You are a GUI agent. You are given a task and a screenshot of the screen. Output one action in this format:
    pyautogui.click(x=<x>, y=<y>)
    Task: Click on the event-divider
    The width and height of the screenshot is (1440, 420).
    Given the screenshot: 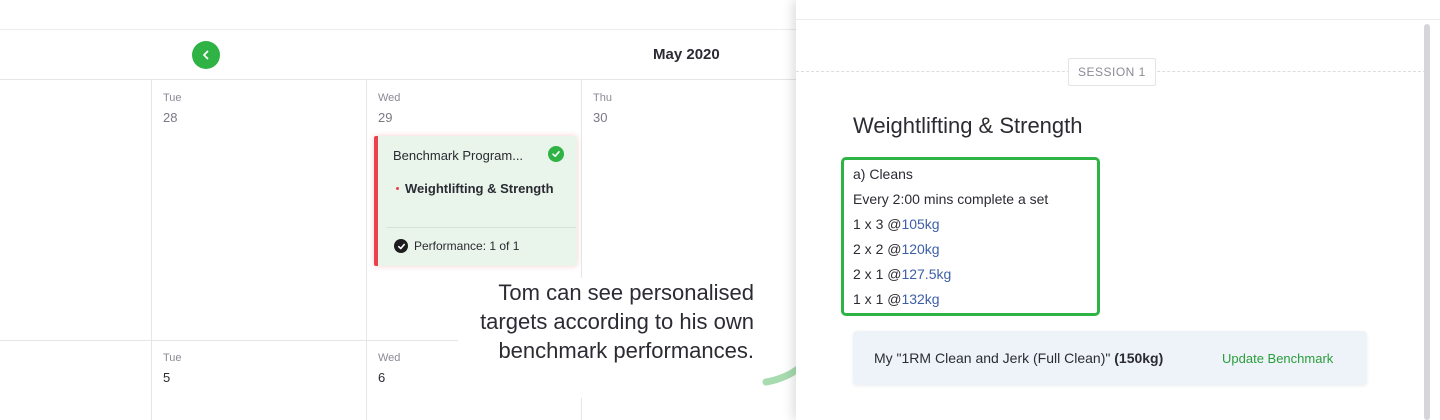 What is the action you would take?
    pyautogui.click(x=481, y=227)
    